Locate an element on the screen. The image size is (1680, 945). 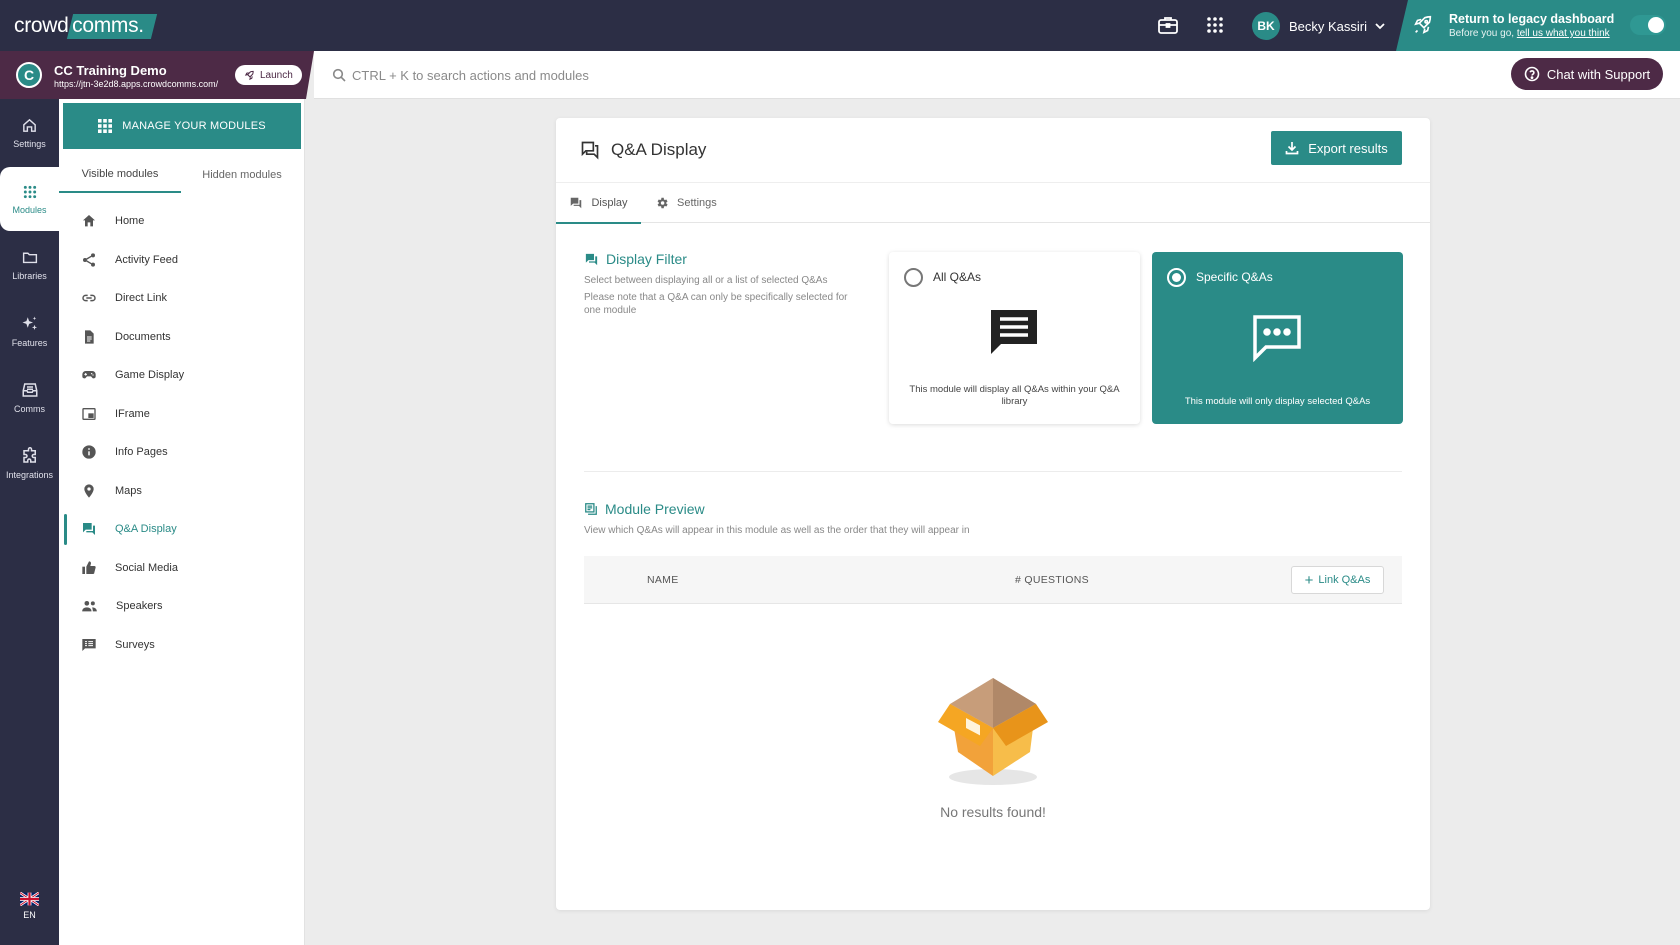
crowdcomms-logo: crowd comms. is located at coordinates (85, 26).